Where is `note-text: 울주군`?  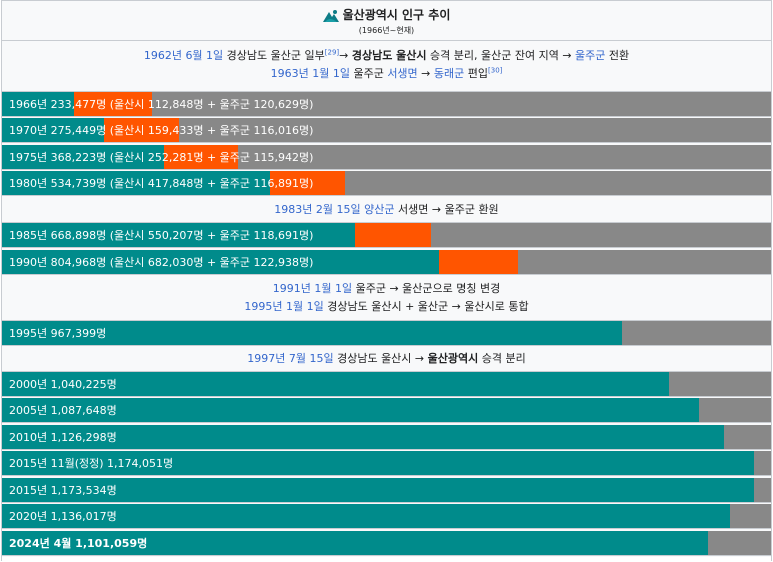 note-text: 울주군 is located at coordinates (368, 73).